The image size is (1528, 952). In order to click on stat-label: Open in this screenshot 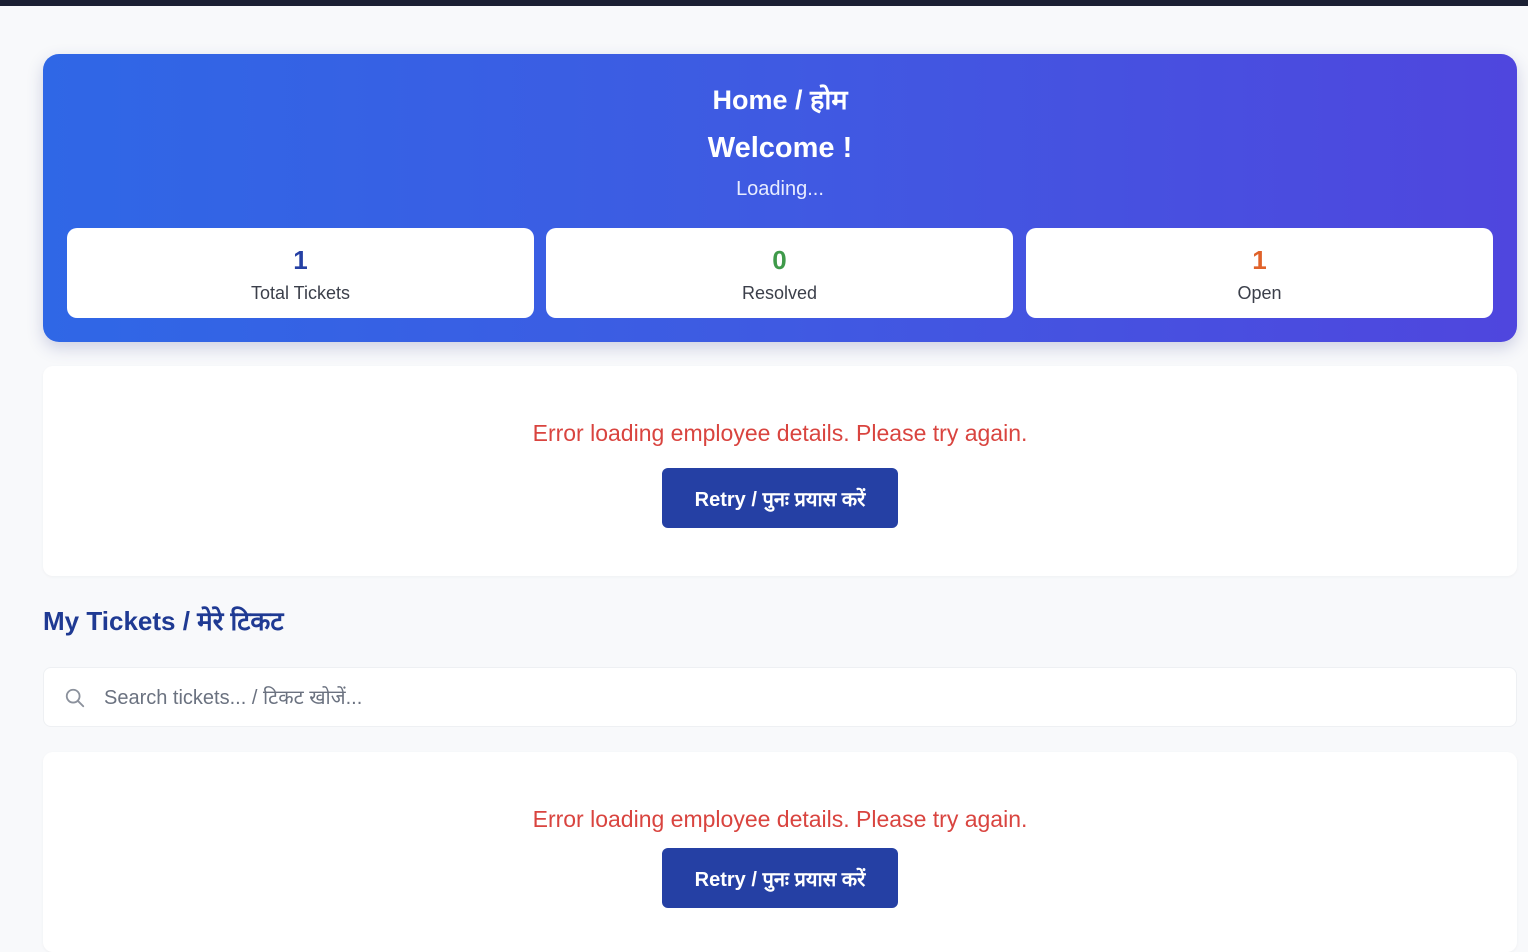, I will do `click(1259, 293)`.